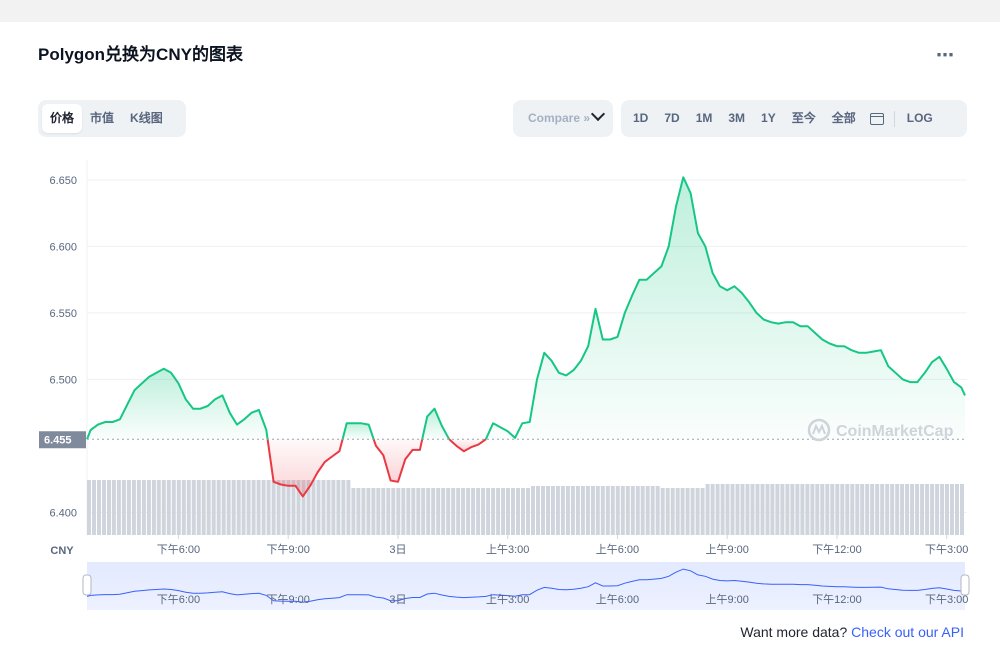 This screenshot has width=1000, height=650. I want to click on navigator-tick-label: 上午3:00, so click(507, 599).